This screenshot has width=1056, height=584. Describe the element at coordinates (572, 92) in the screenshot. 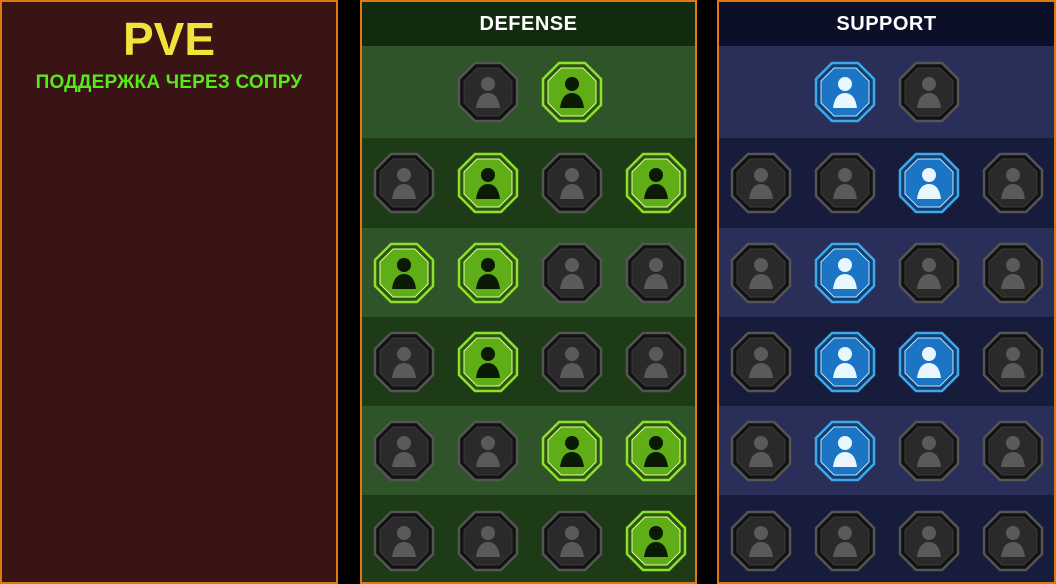

I see `raised-fist-icon` at that location.